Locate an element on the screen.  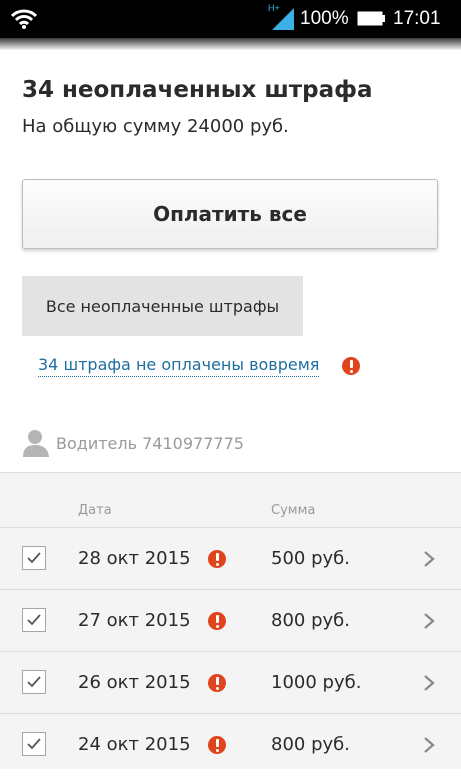
fine-date: 28 окт 2015 is located at coordinates (134, 558).